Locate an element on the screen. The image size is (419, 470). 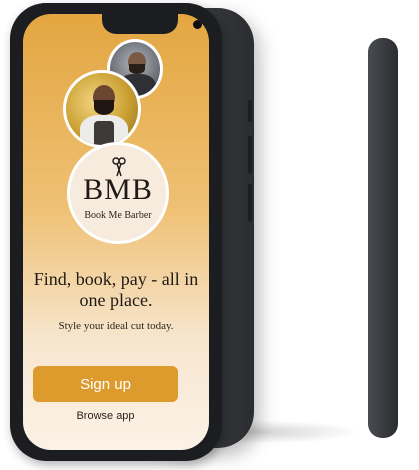
logo-mark: BMB is located at coordinates (118, 189).